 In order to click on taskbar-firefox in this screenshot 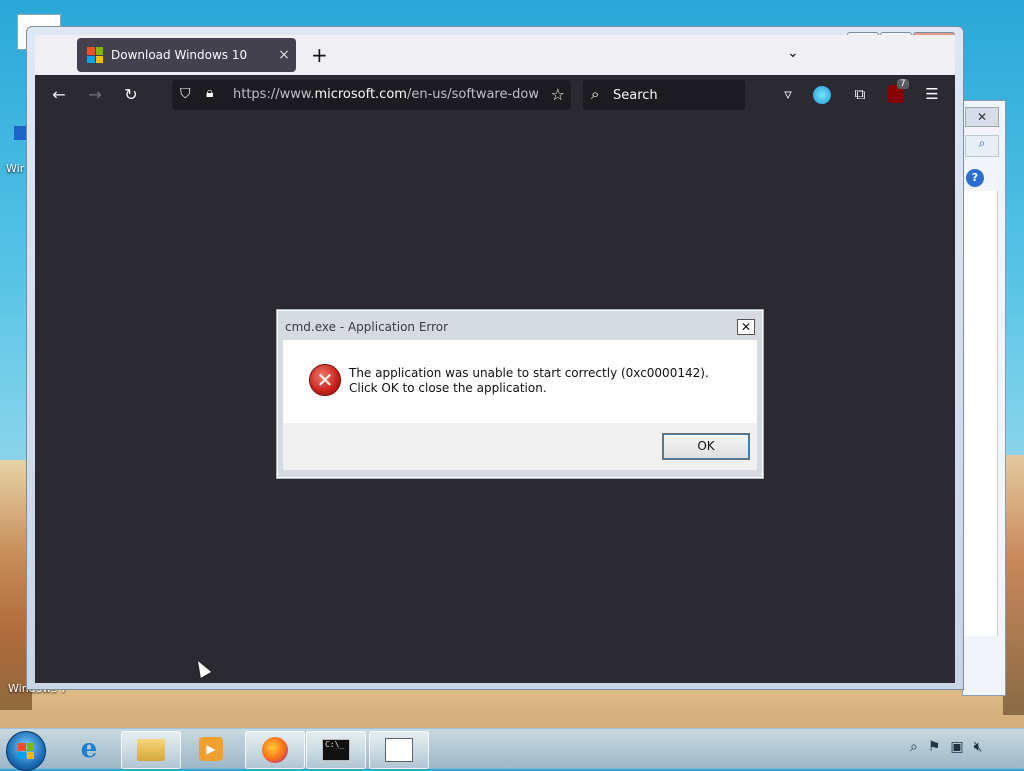, I will do `click(275, 750)`.